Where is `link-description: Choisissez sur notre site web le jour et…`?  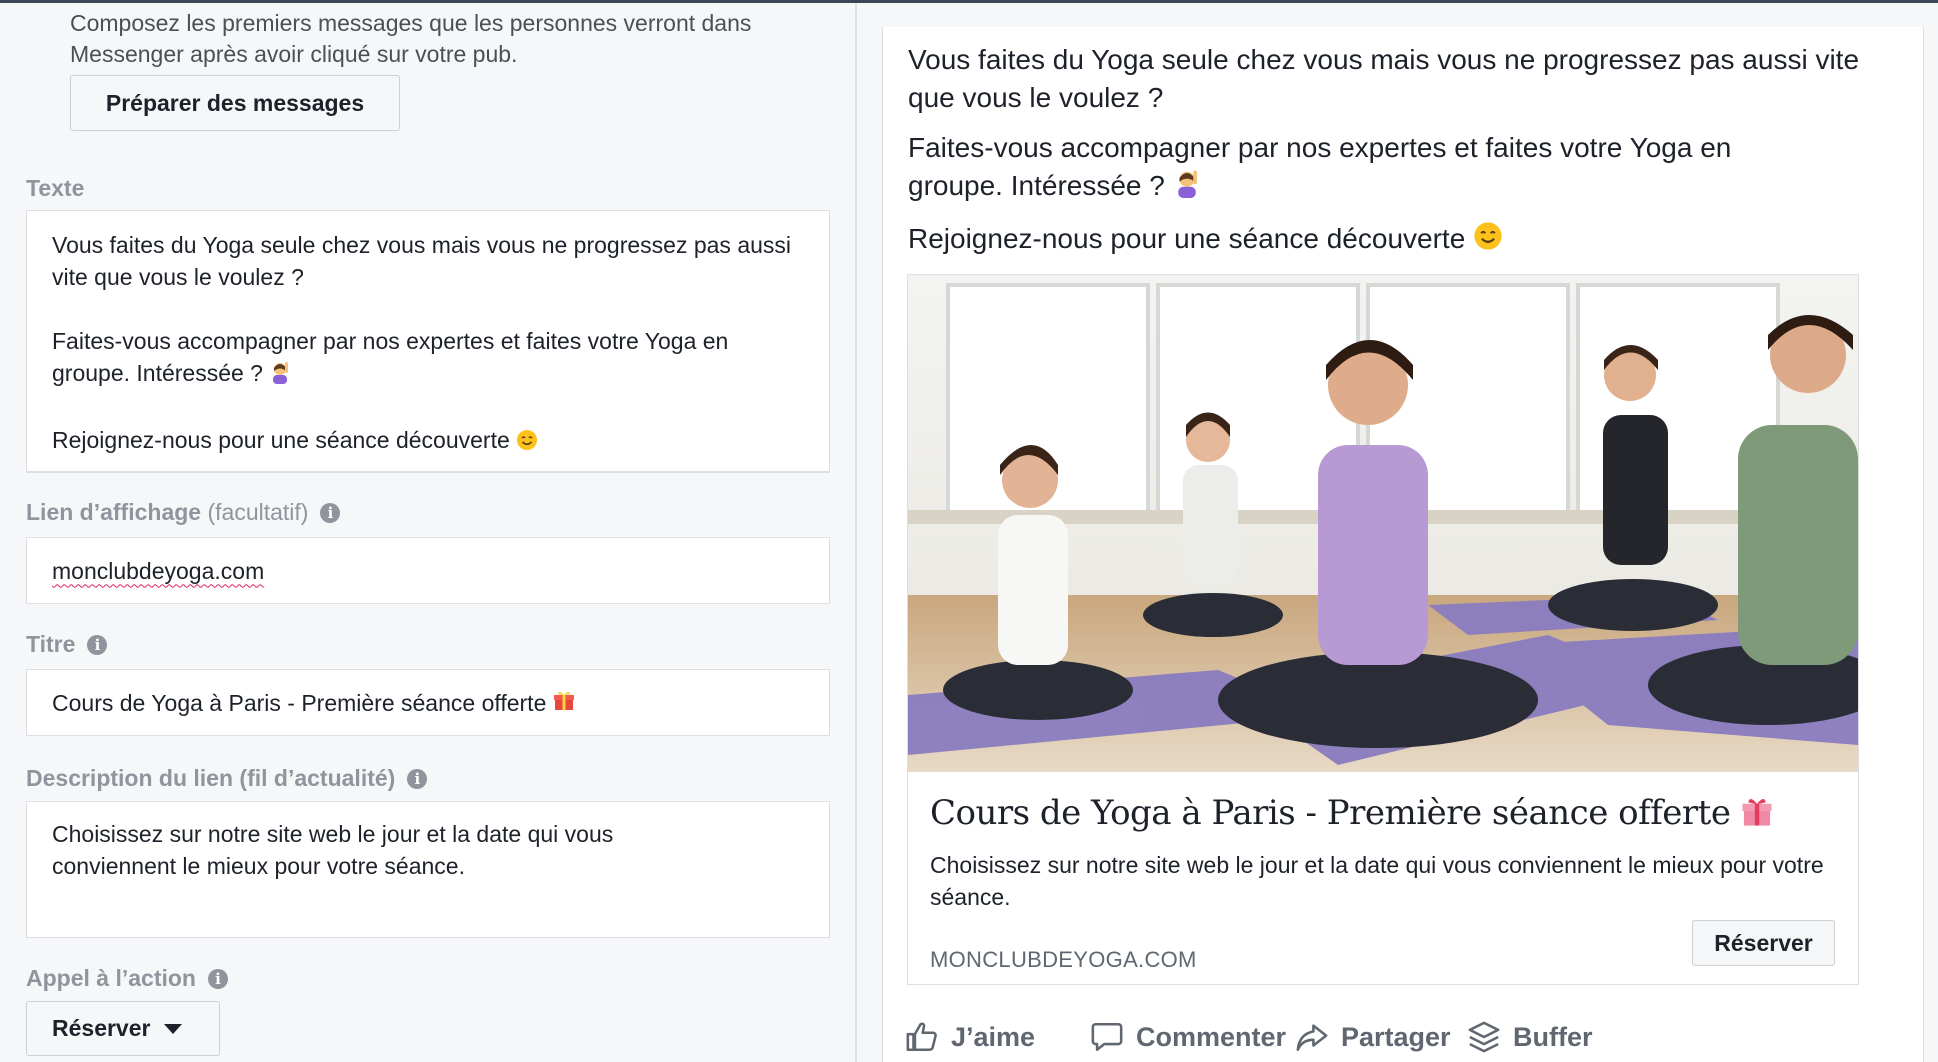 link-description: Choisissez sur notre site web le jour et… is located at coordinates (1377, 881).